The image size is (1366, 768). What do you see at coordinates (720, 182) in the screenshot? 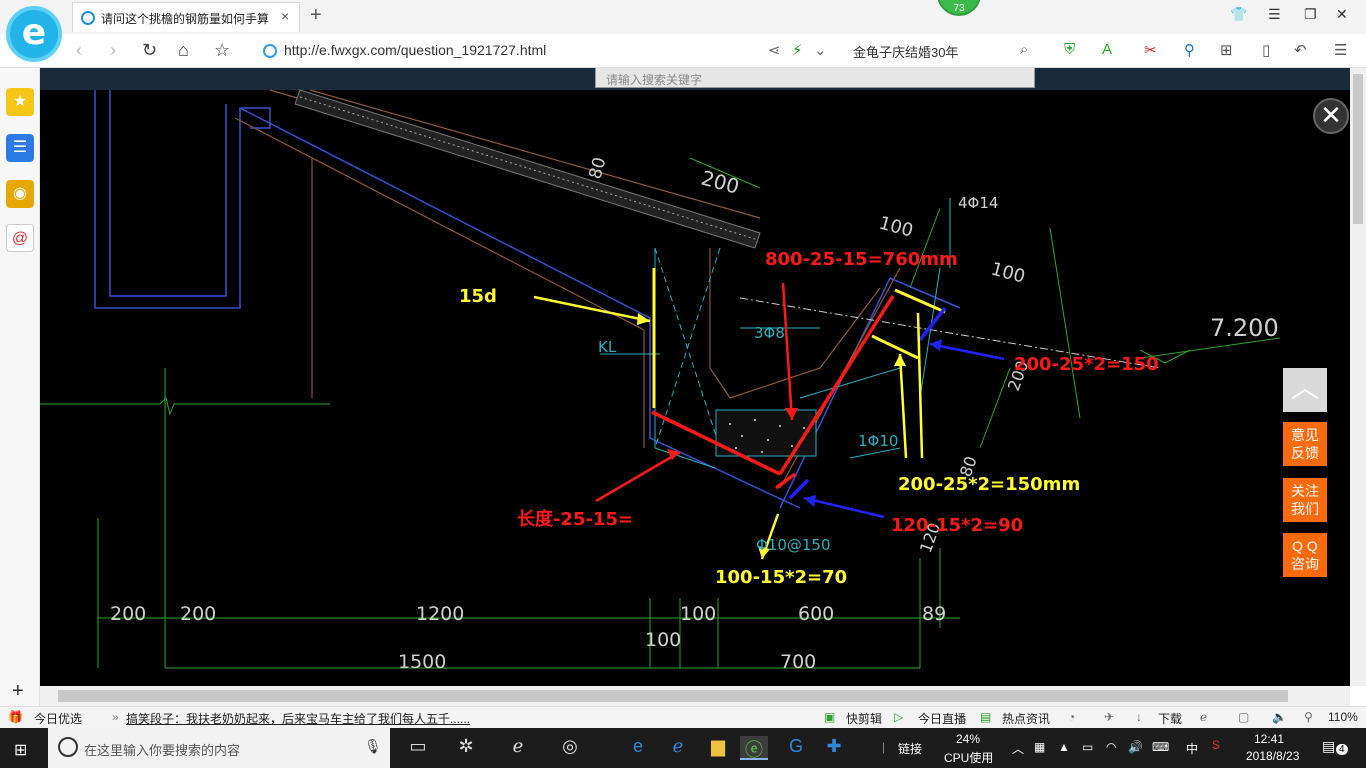
I see `label-200-top: 200` at bounding box center [720, 182].